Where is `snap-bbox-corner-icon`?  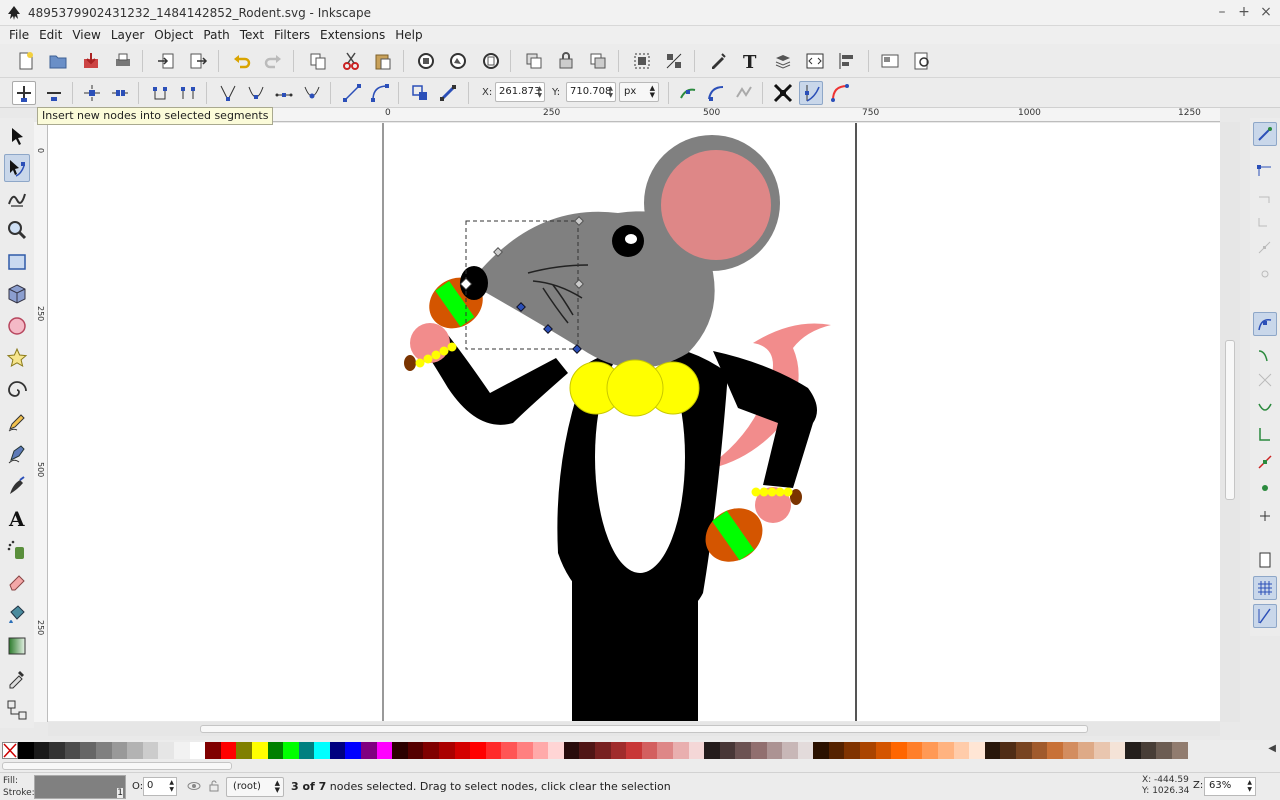 snap-bbox-corner-icon is located at coordinates (1265, 222).